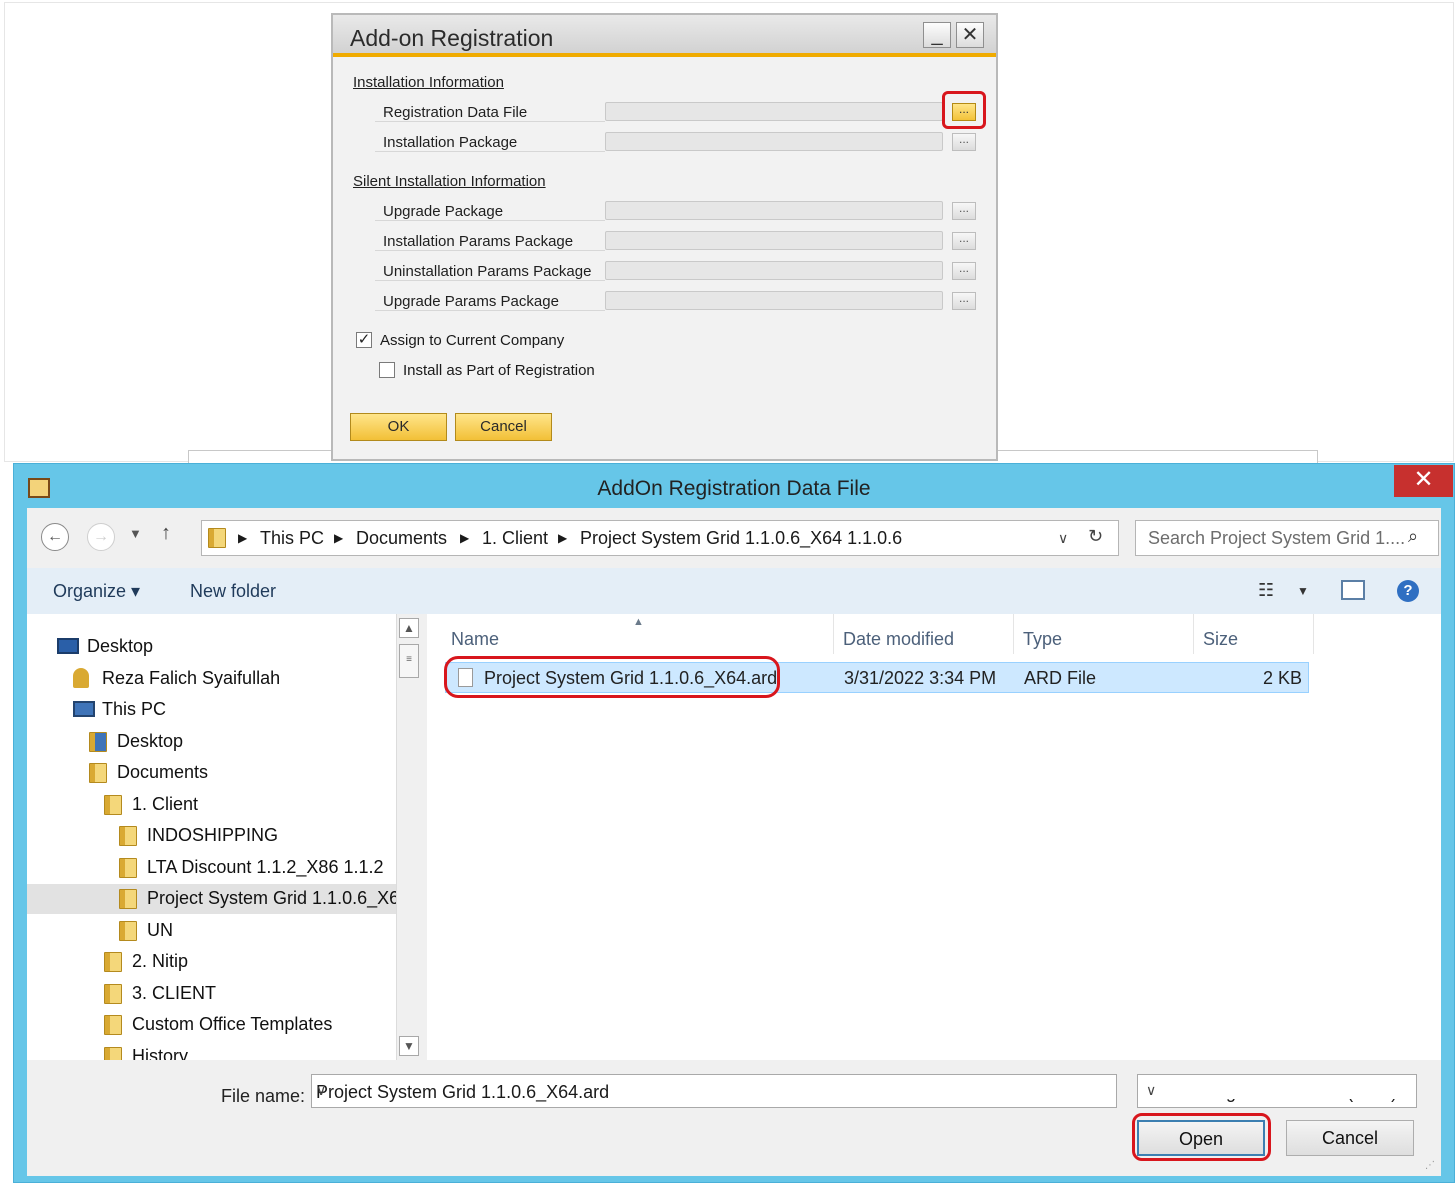 This screenshot has width=1456, height=1186. What do you see at coordinates (401, 538) in the screenshot?
I see `breadcrumb-documents: Documents` at bounding box center [401, 538].